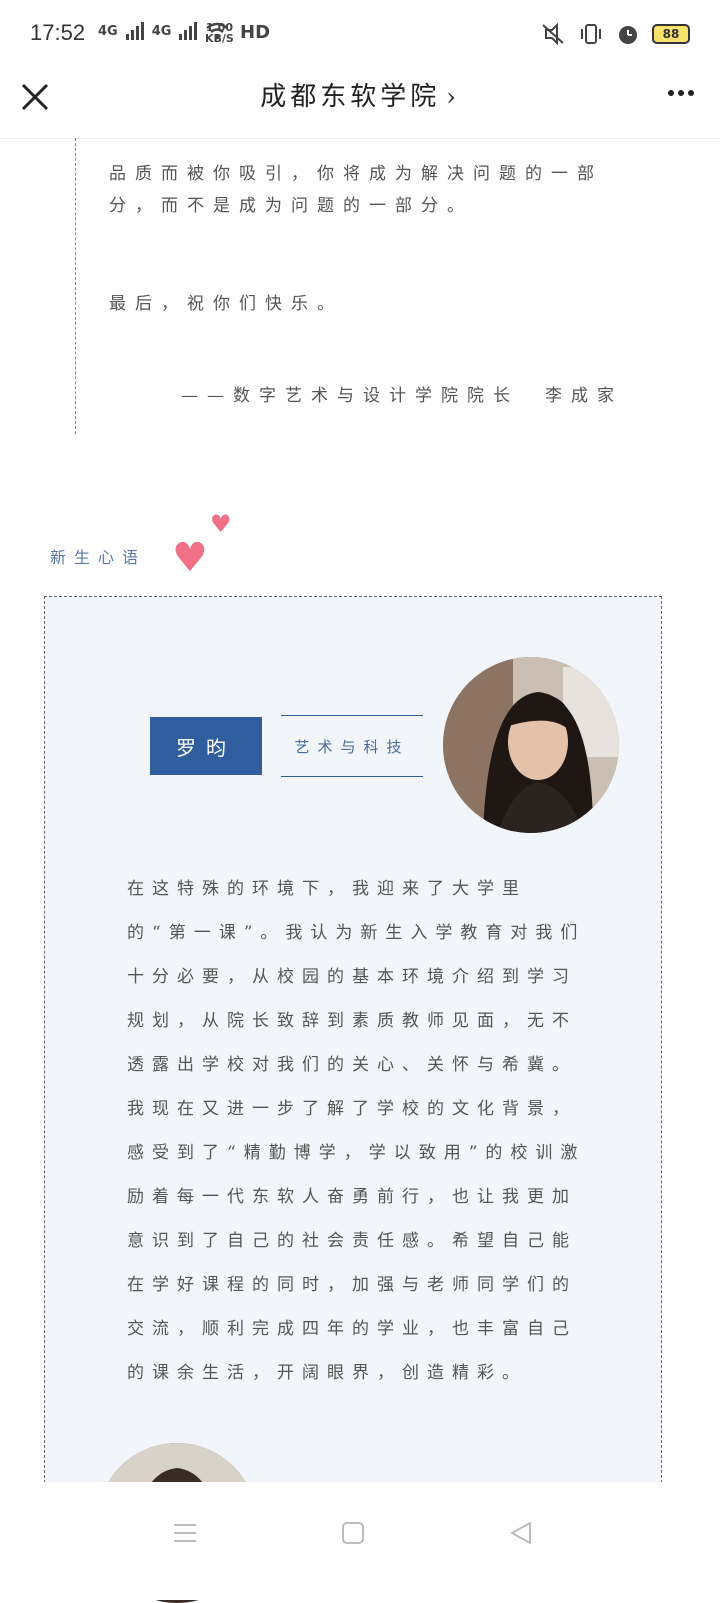 The image size is (720, 1603). I want to click on mute-vibrate-icon, so click(553, 34).